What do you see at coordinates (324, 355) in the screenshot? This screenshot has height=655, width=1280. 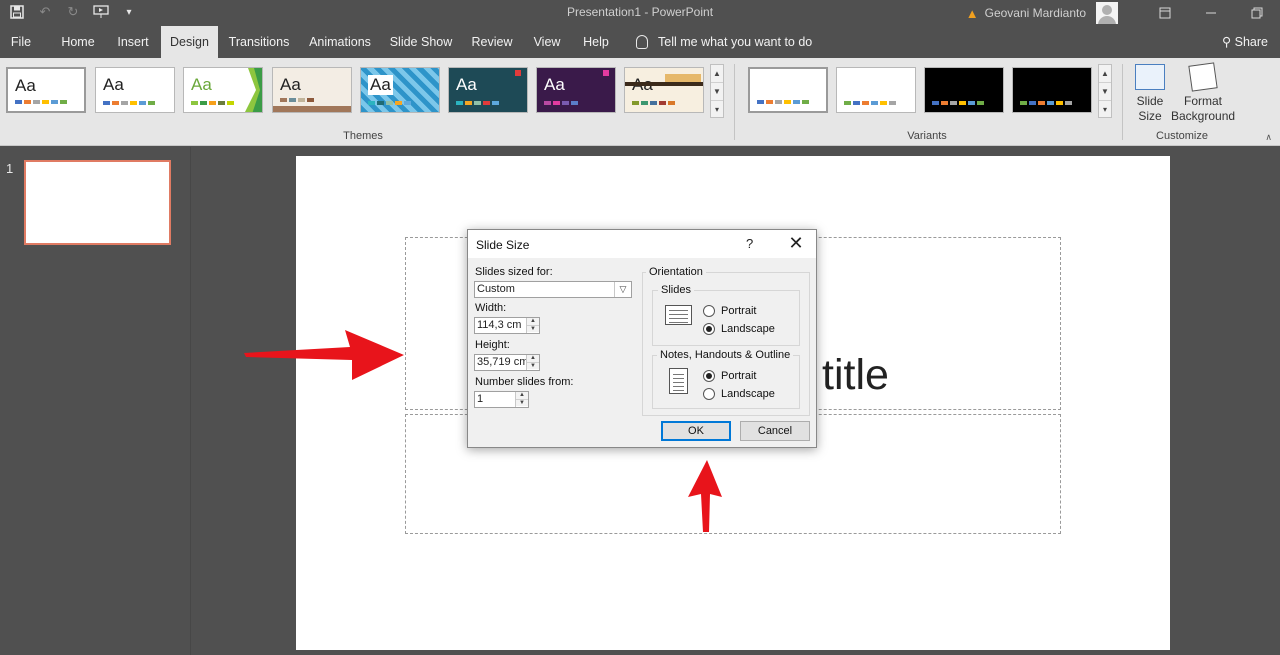 I see `arrow-right-annotation` at bounding box center [324, 355].